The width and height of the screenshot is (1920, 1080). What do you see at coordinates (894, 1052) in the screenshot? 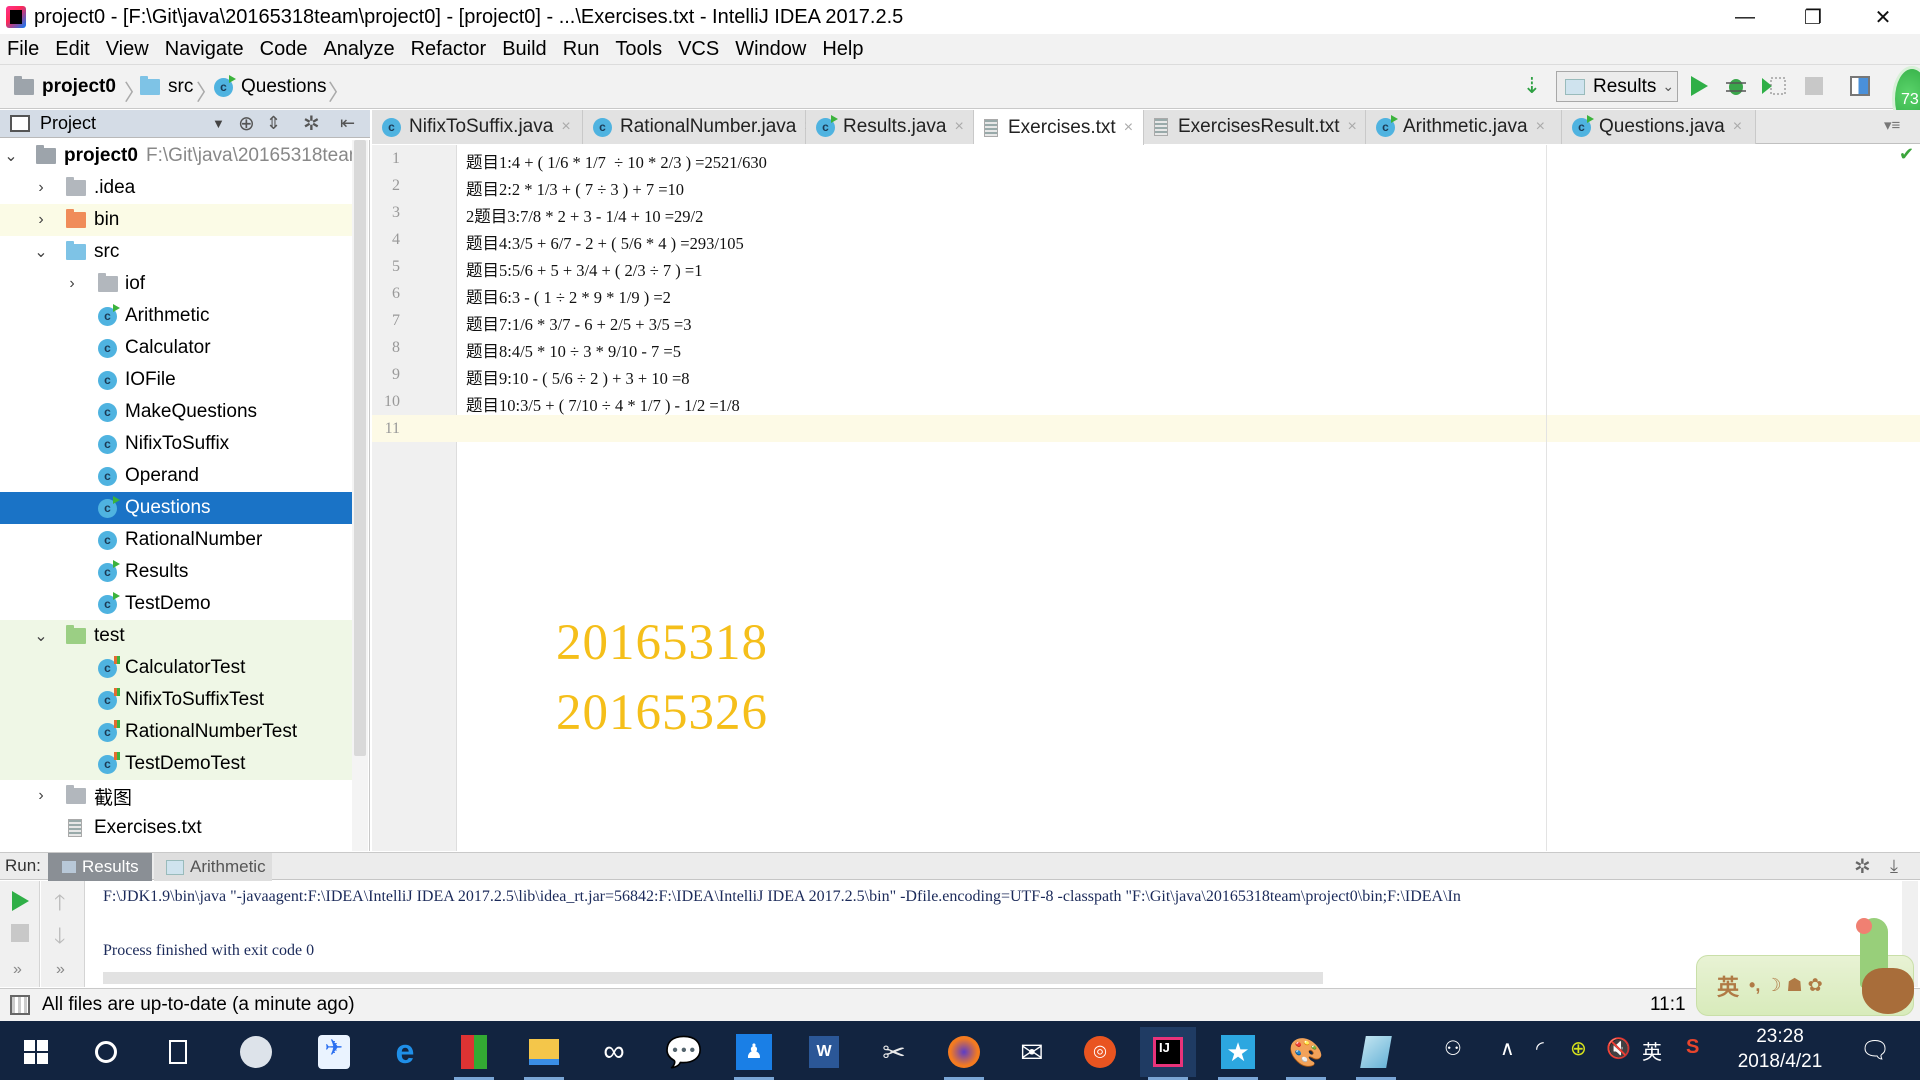
I see `taskbar-app-snipping: ✂` at bounding box center [894, 1052].